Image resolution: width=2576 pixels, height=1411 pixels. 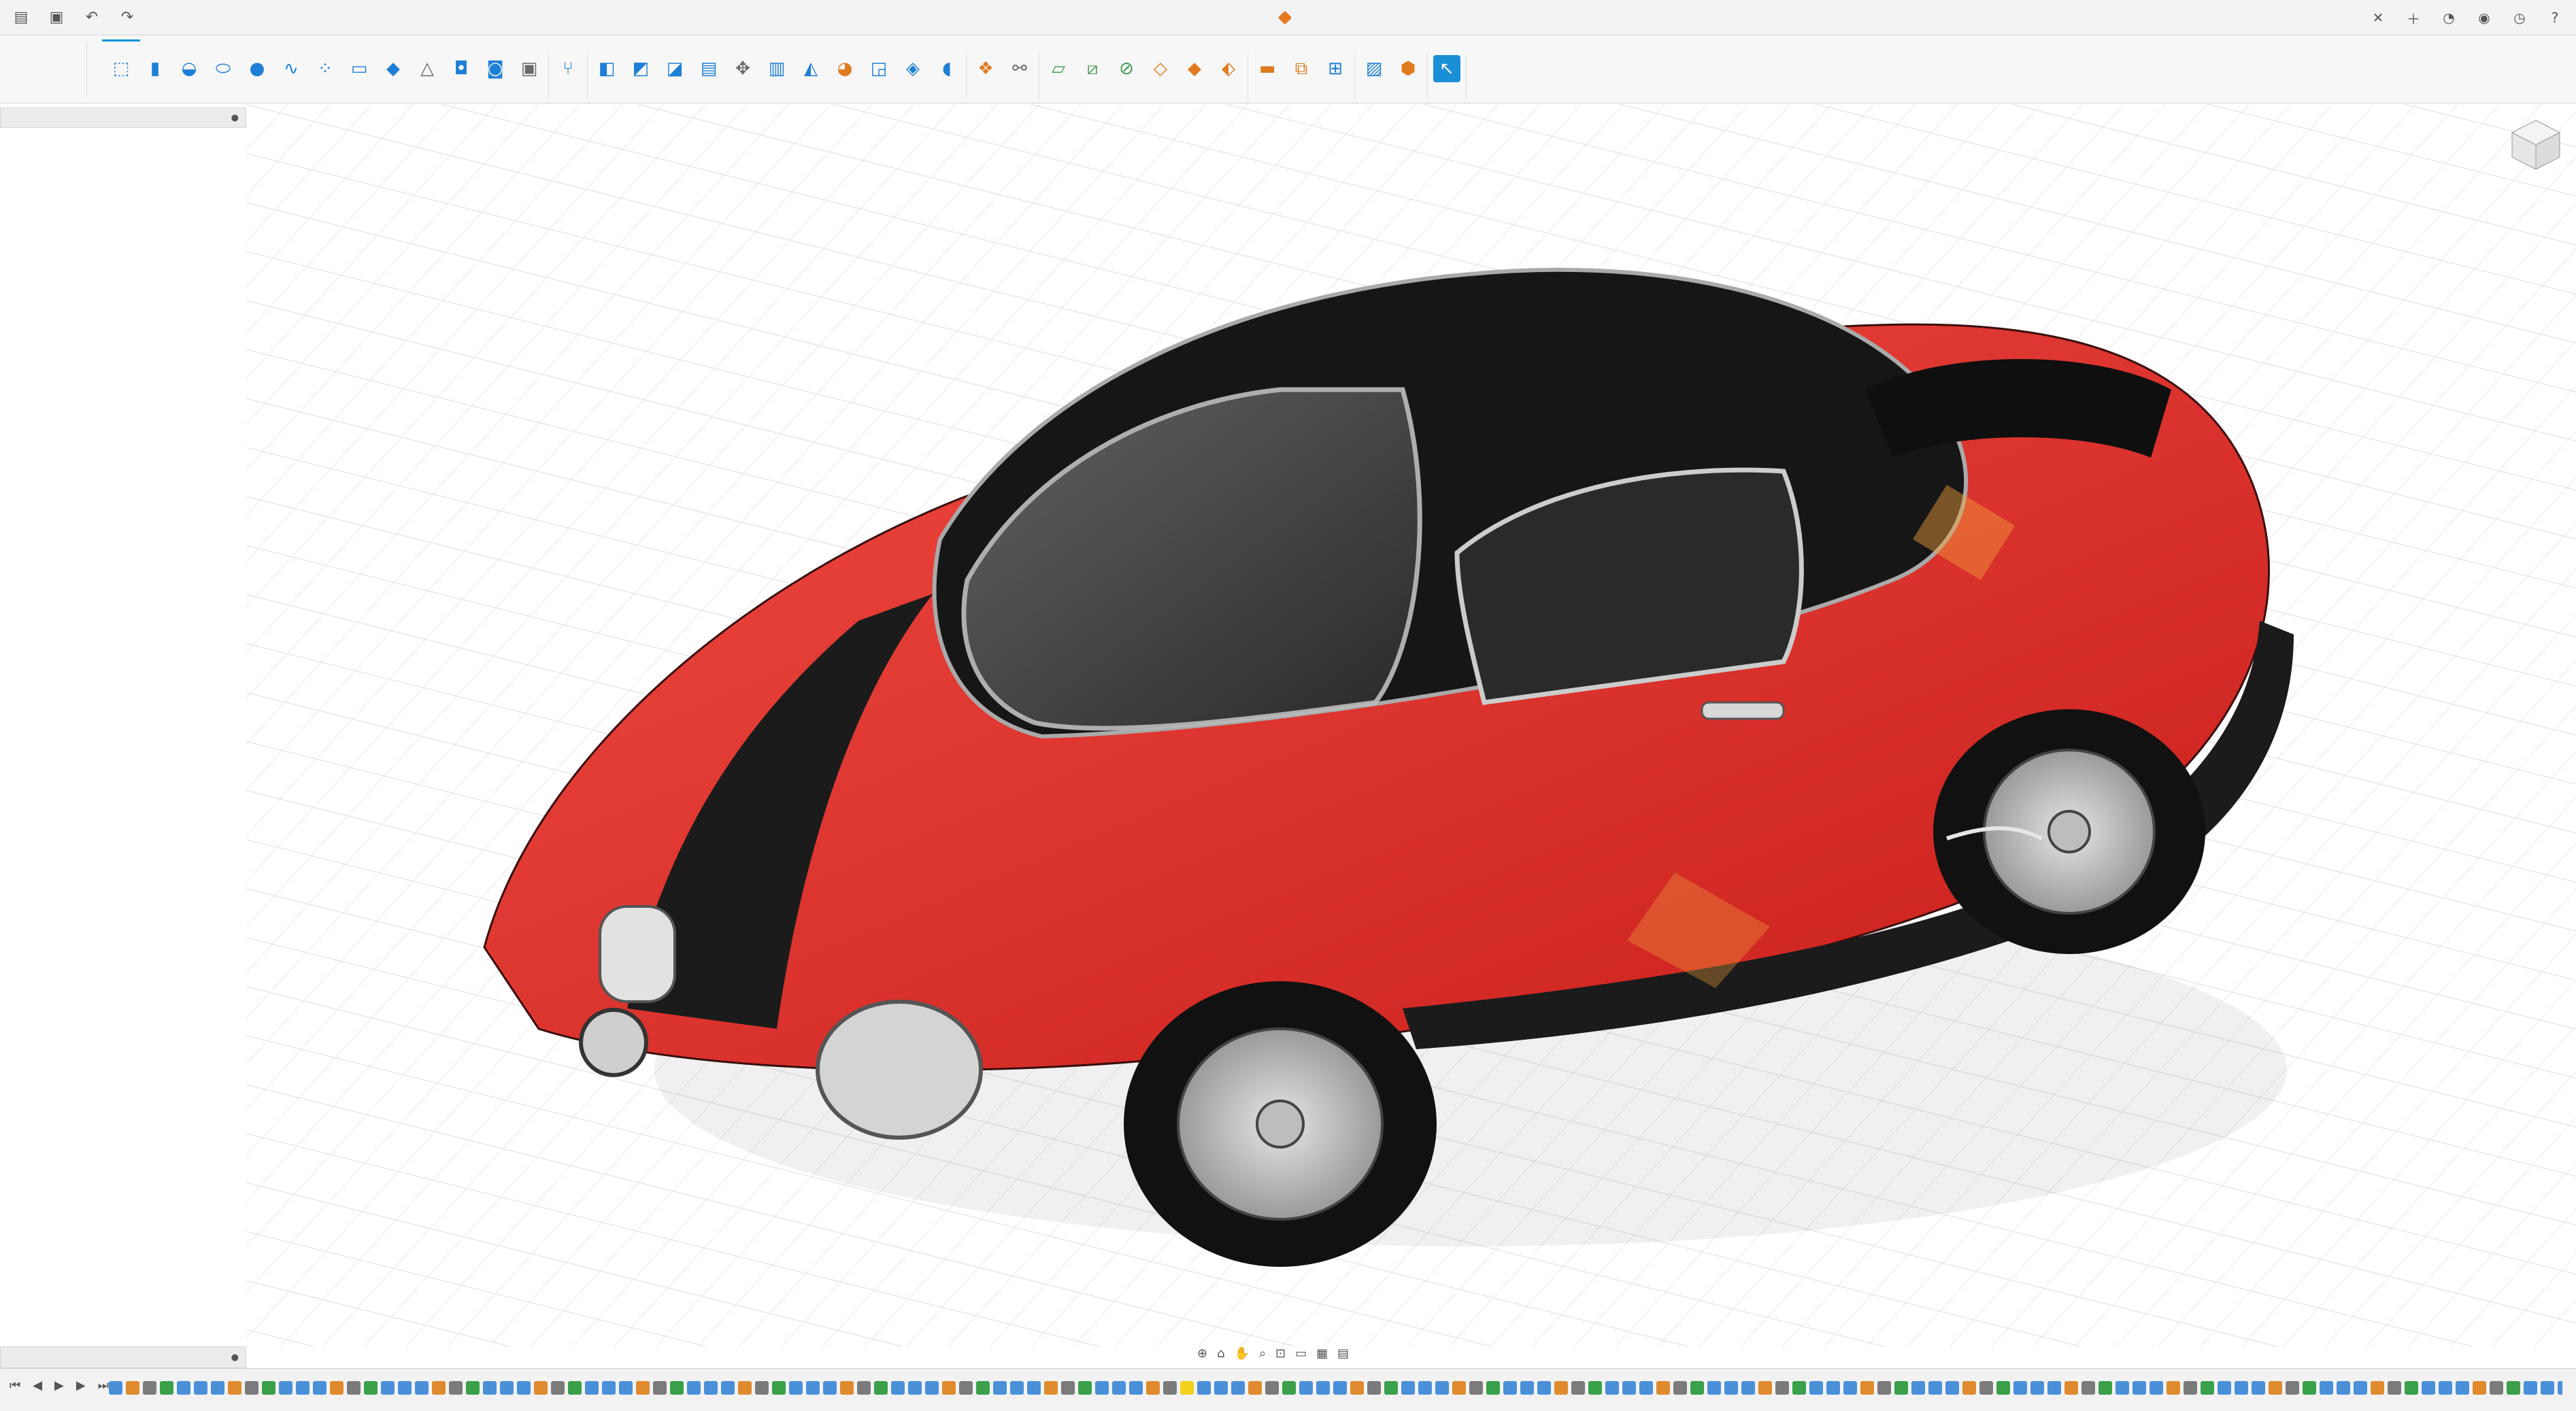 What do you see at coordinates (56, 18) in the screenshot?
I see `save-icon: ▣` at bounding box center [56, 18].